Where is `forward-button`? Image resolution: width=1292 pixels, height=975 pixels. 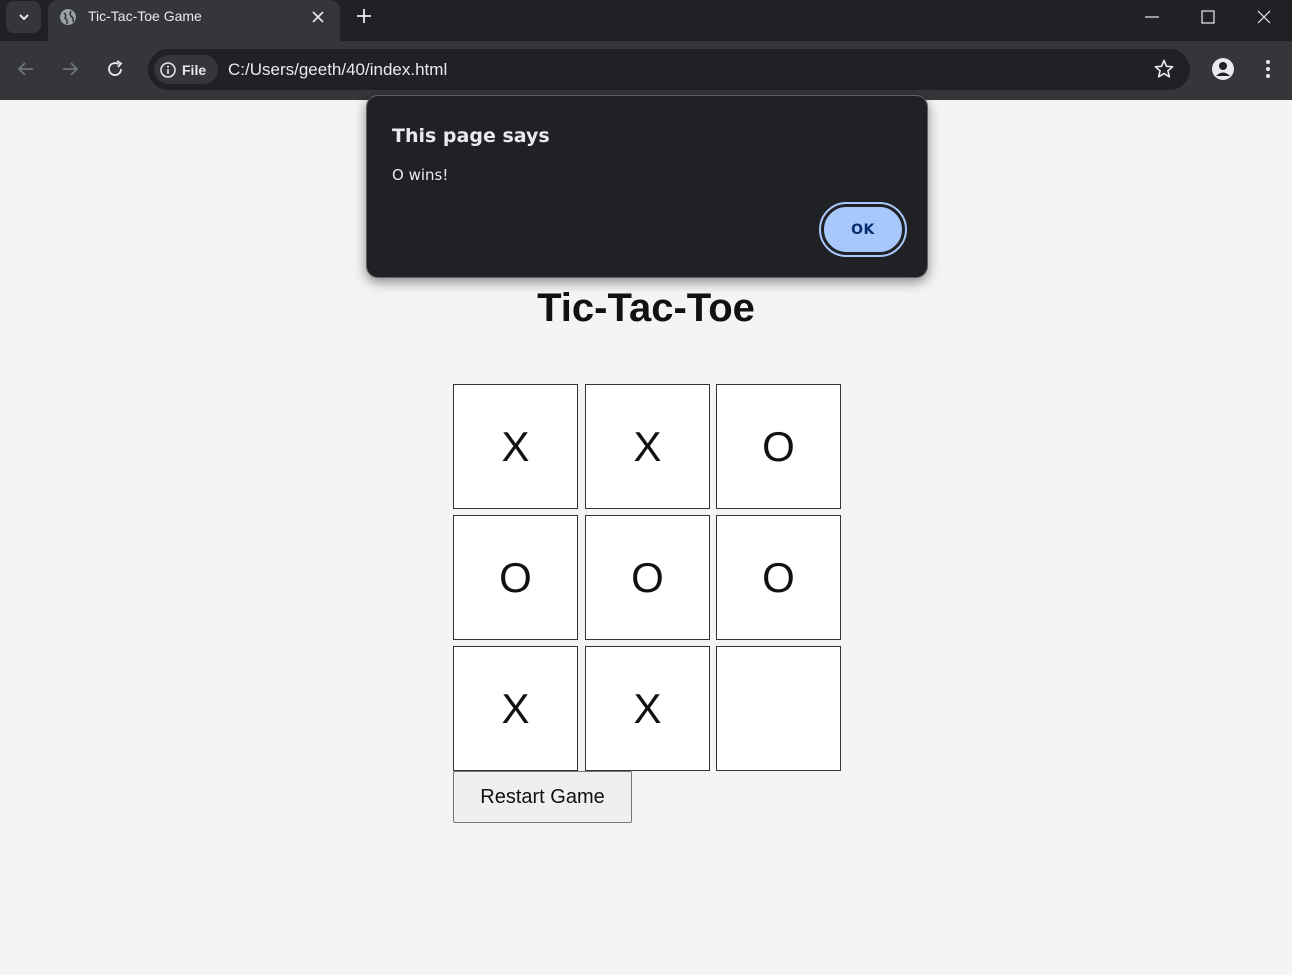 forward-button is located at coordinates (70, 69).